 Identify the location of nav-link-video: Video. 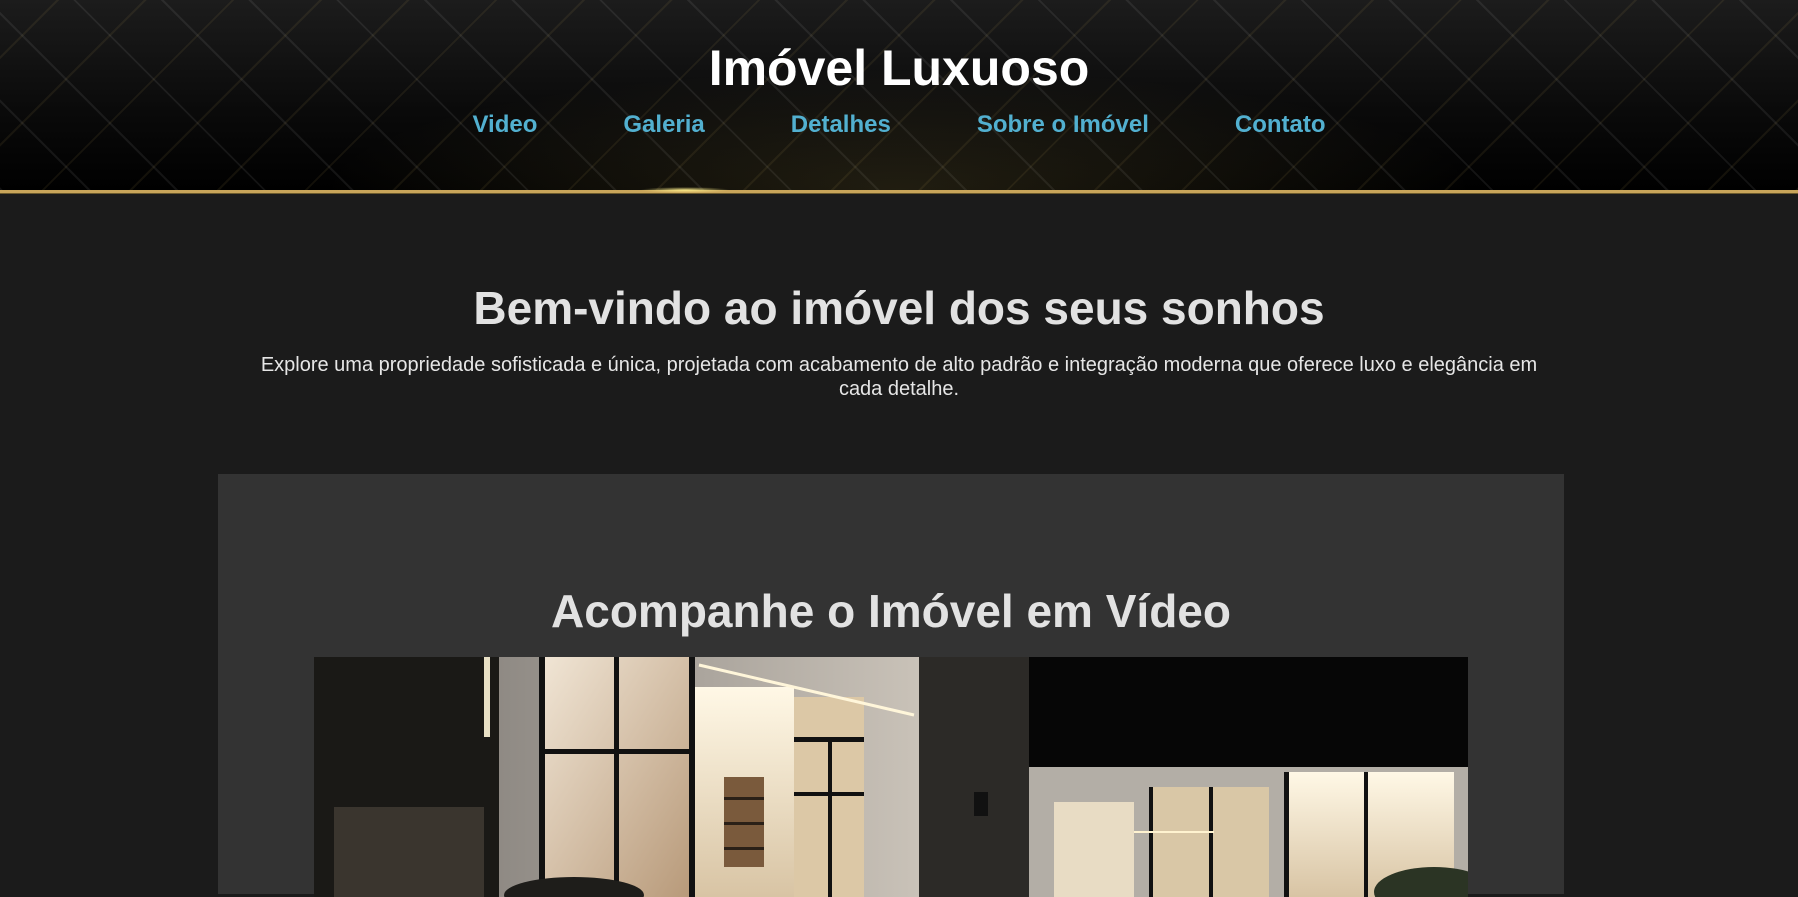
(504, 125).